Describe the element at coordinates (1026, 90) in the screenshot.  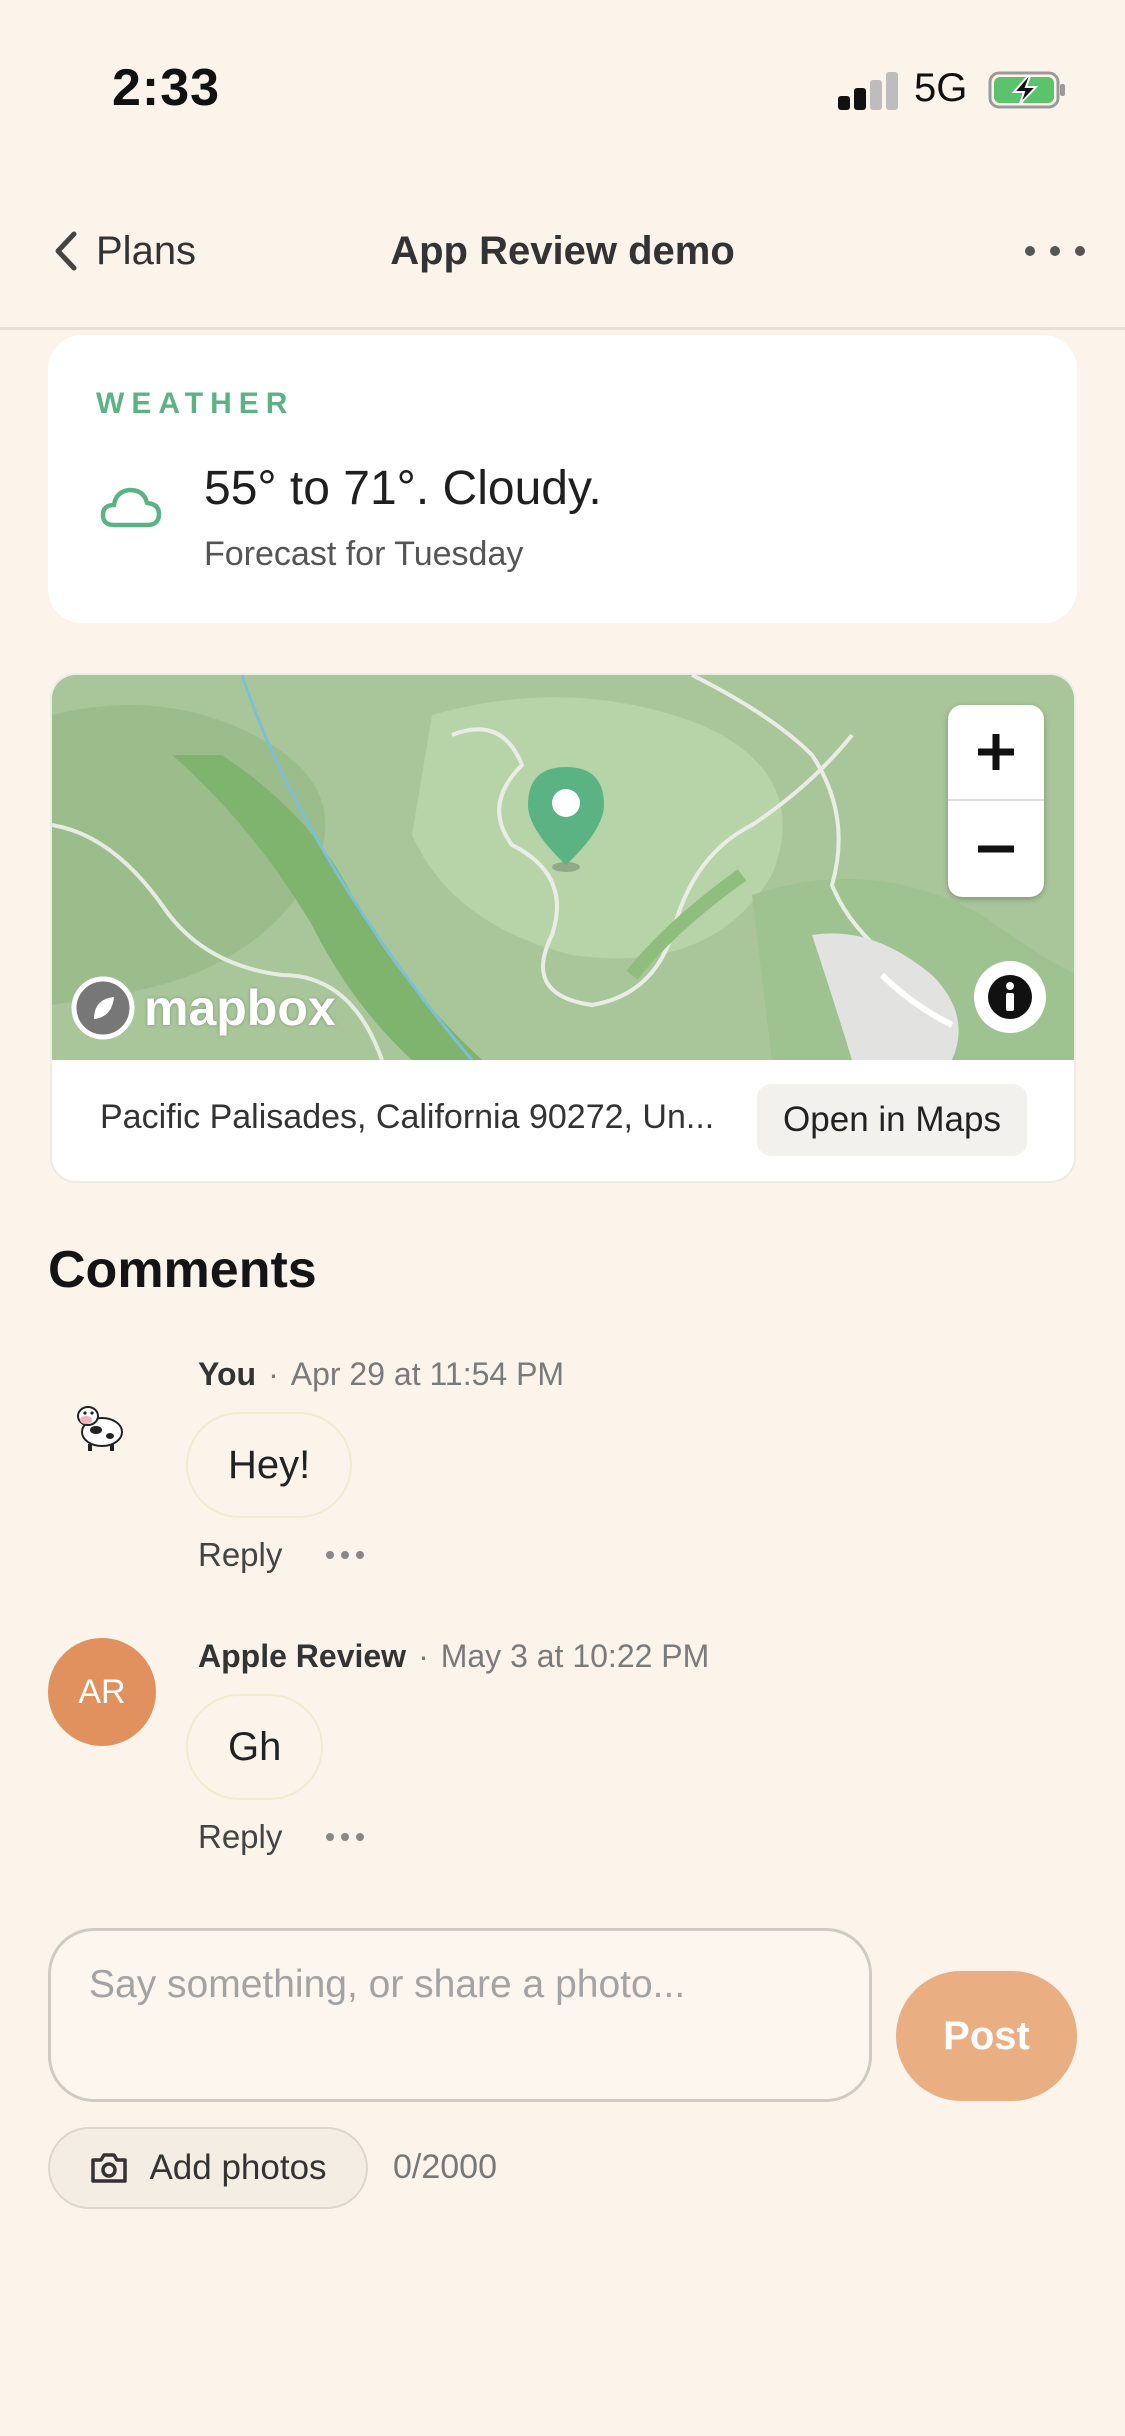
I see `battery-charging-icon` at that location.